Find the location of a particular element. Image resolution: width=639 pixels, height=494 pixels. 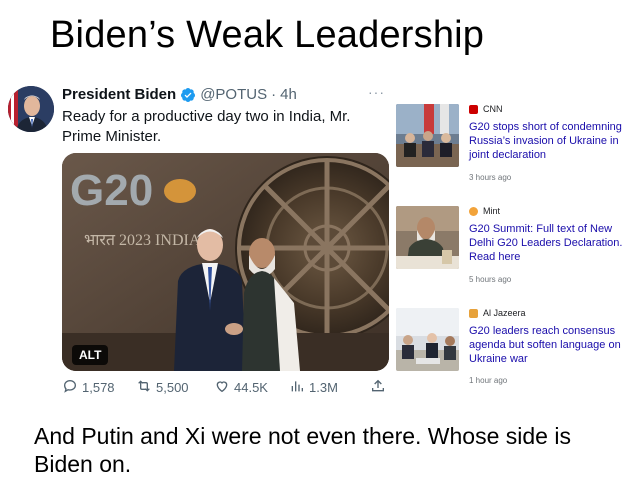

news-source-name: Mint is located at coordinates (492, 211).